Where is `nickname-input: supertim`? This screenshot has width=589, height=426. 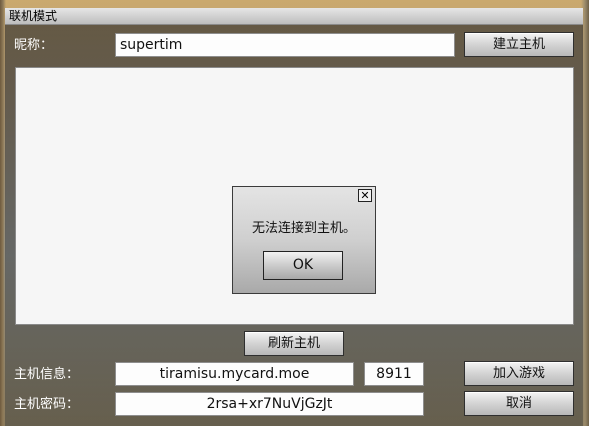 nickname-input: supertim is located at coordinates (285, 45).